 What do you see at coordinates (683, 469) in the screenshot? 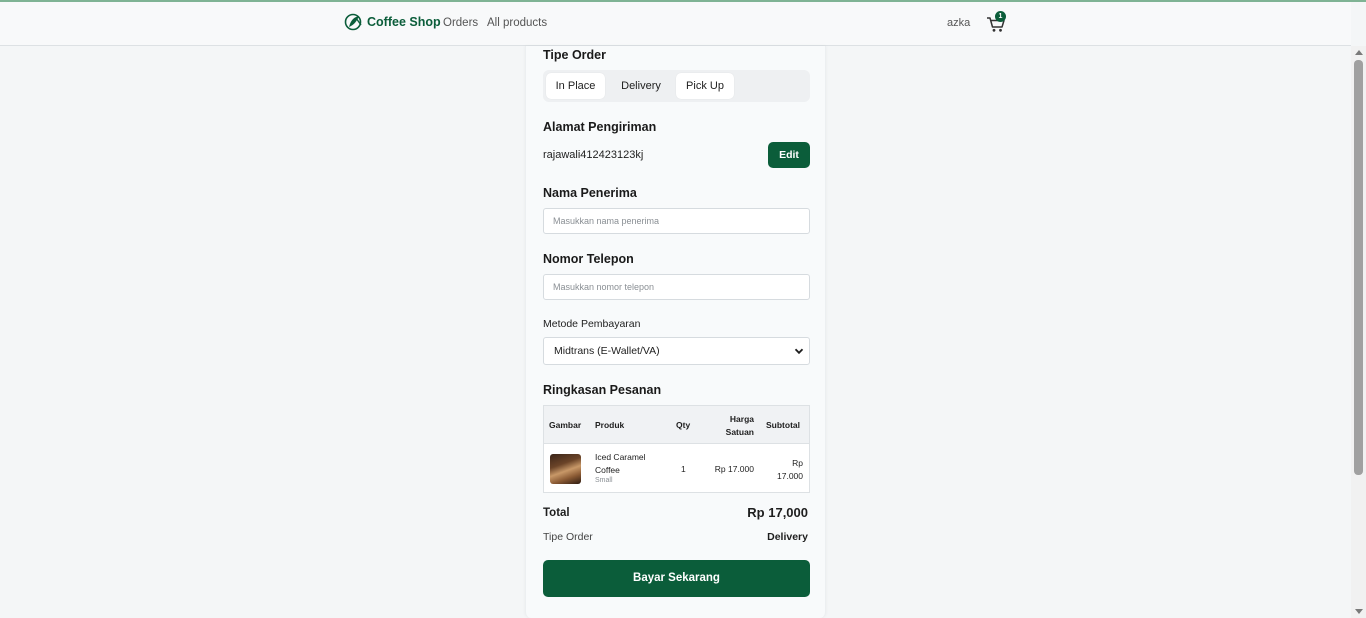
I see `product-qty: 1` at bounding box center [683, 469].